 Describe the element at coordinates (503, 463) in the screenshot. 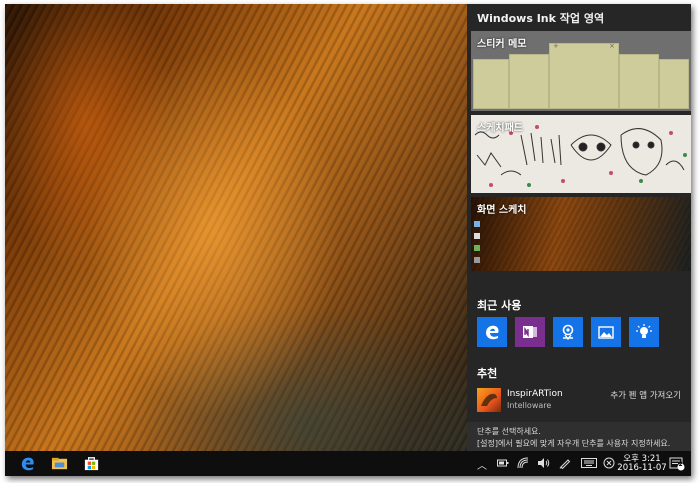

I see `battery-icon` at that location.